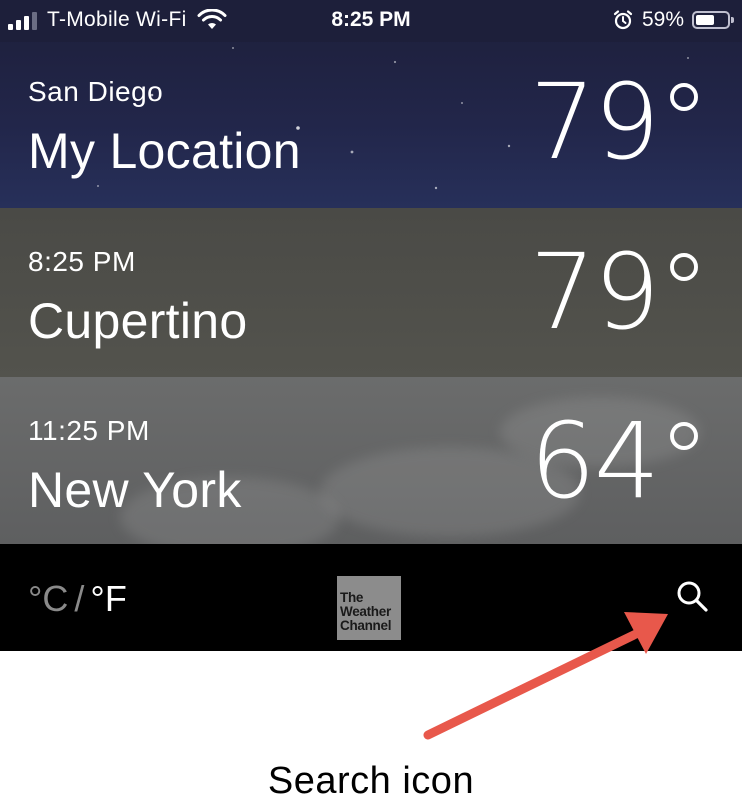 The image size is (742, 811). I want to click on city-temperature: 64°, so click(619, 461).